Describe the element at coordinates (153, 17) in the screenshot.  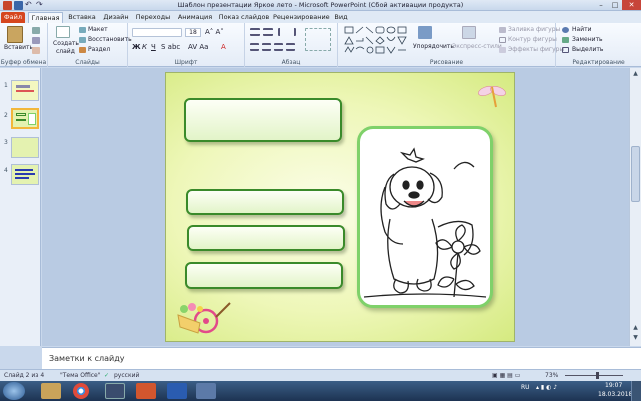
I see `tab-transitions: Переходы` at that location.